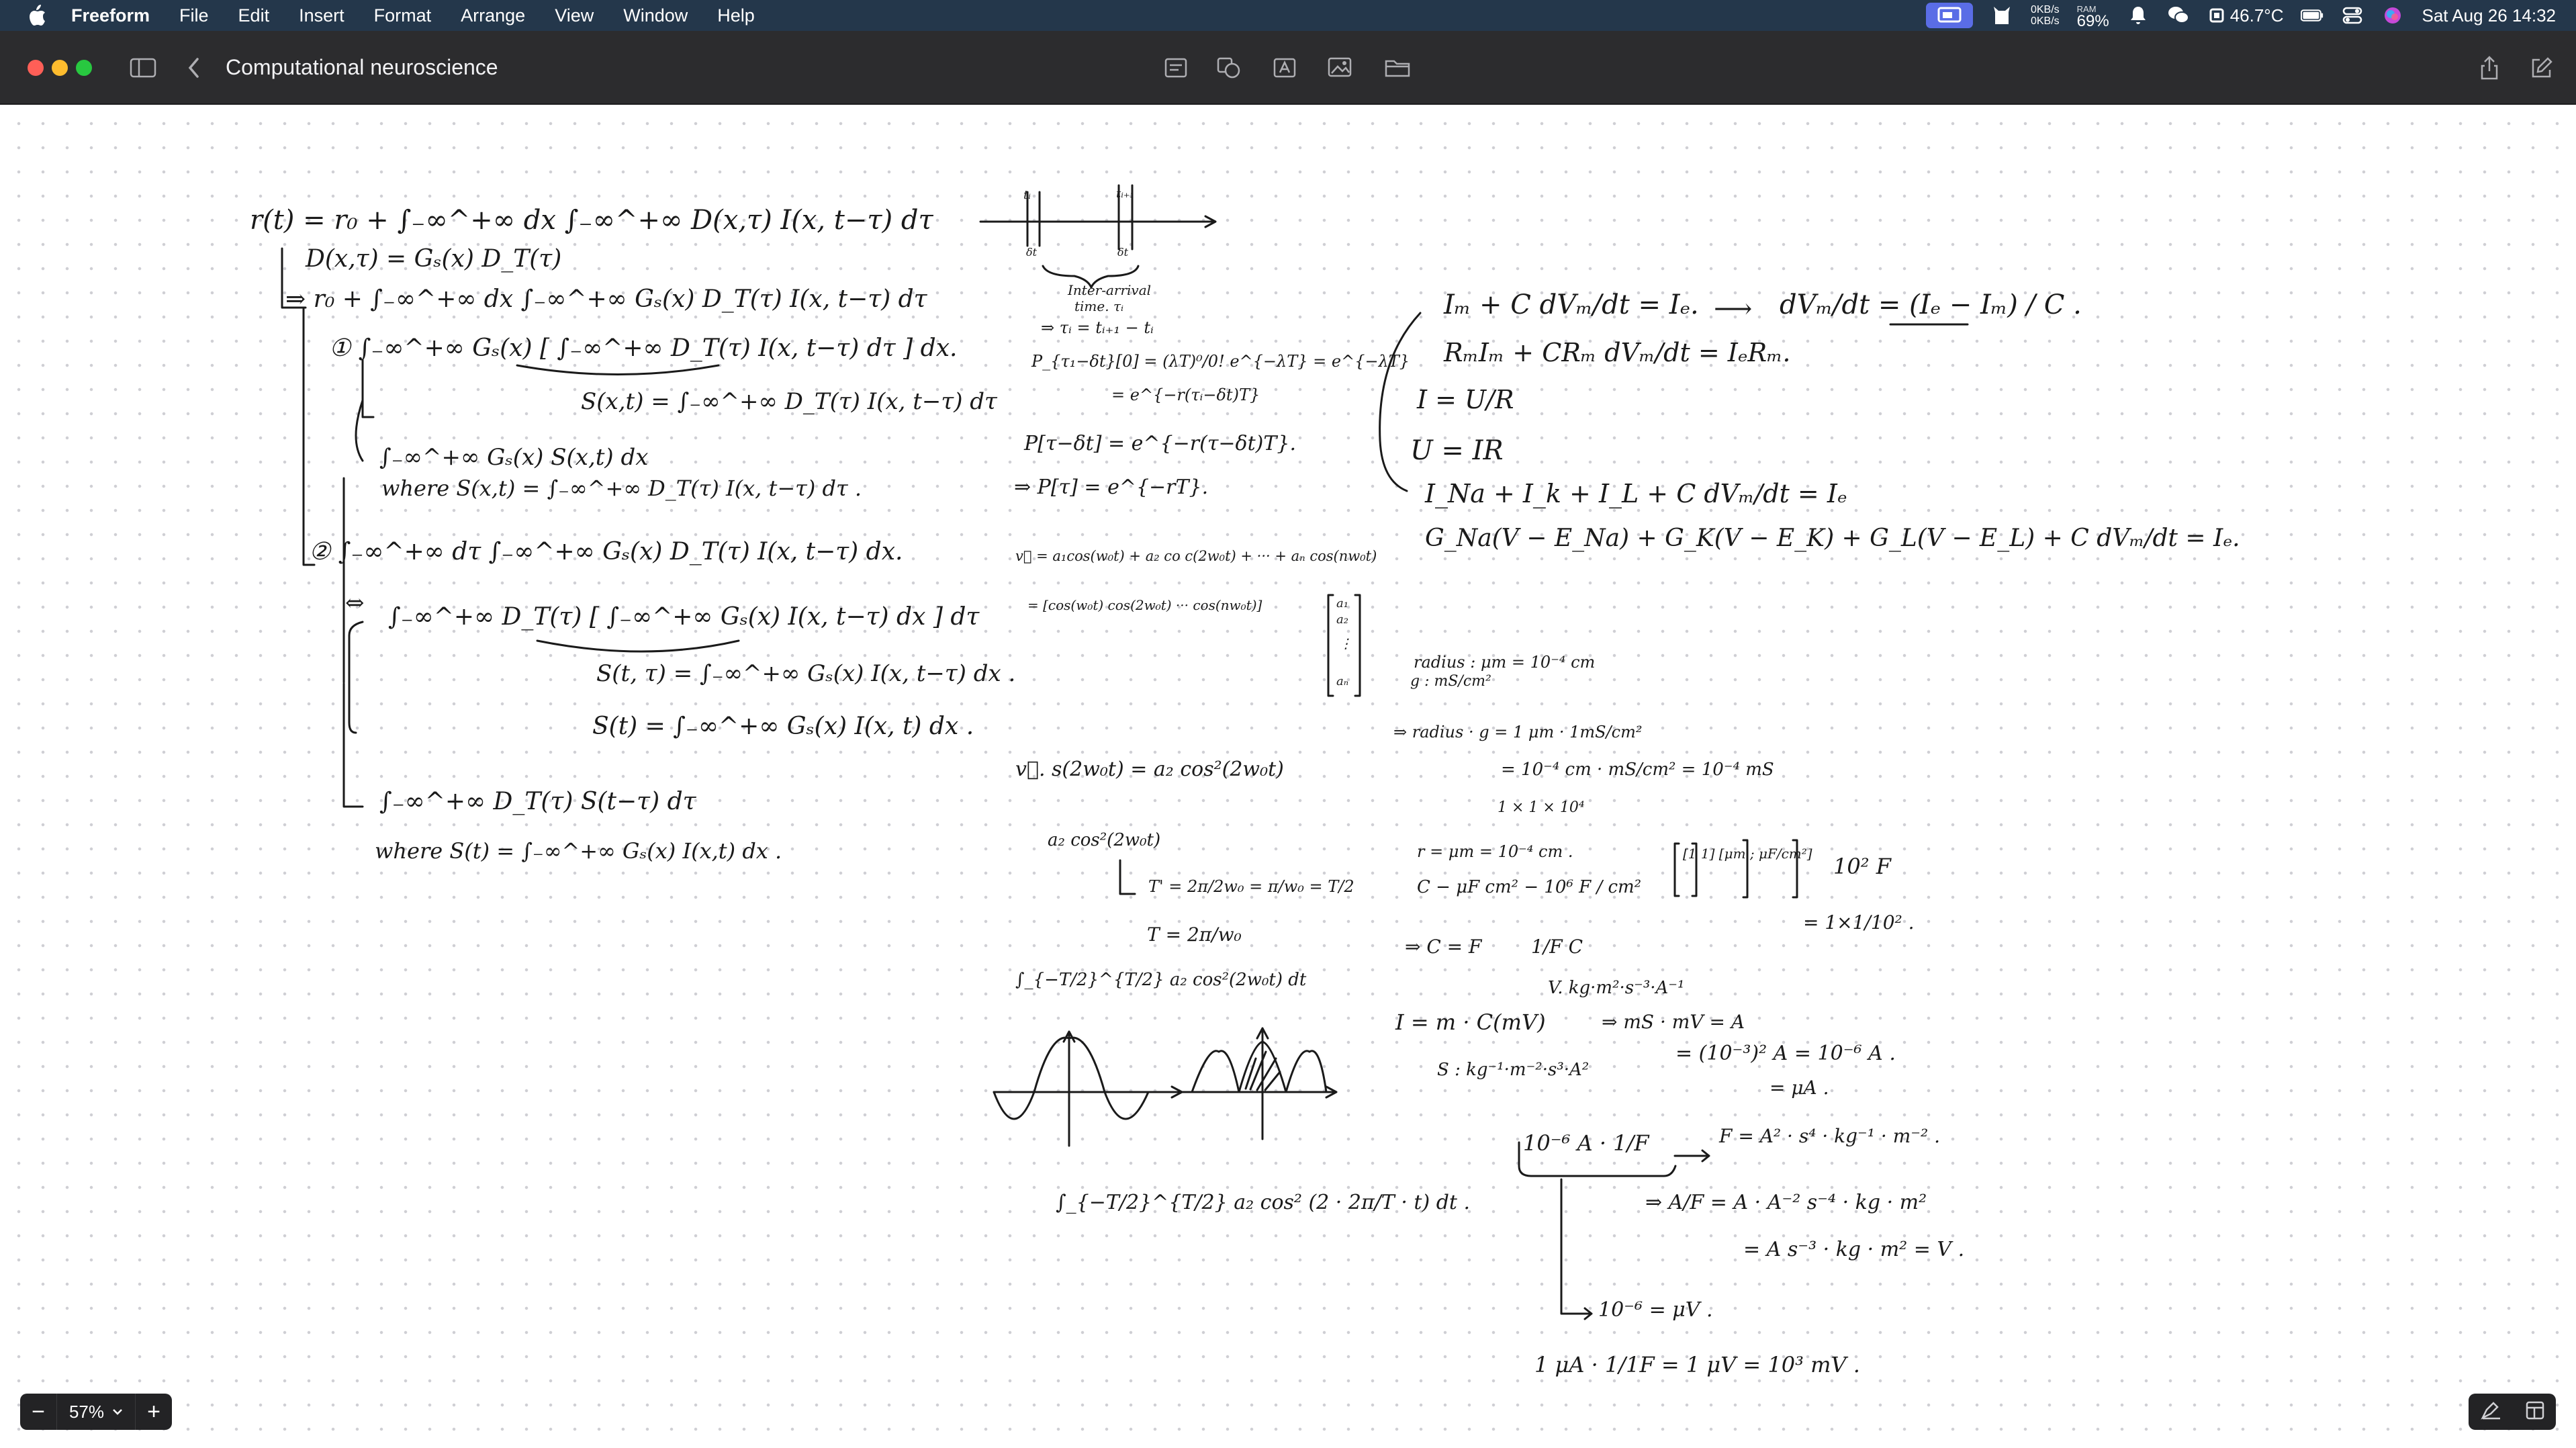 This screenshot has height=1448, width=2576. Describe the element at coordinates (2489, 16) in the screenshot. I see `date-time: Sat Aug 26 14:32` at that location.